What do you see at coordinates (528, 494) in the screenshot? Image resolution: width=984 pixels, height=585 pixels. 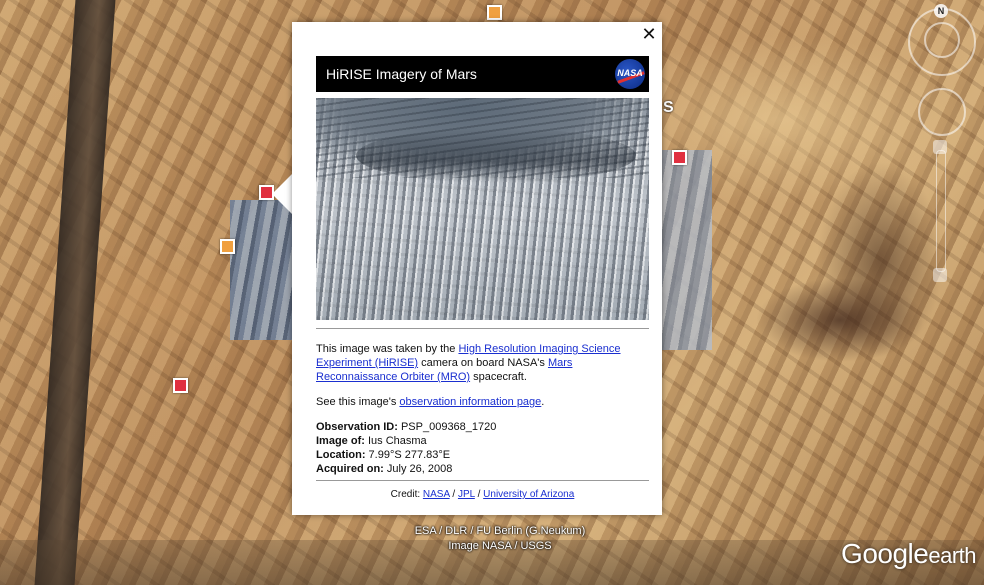 I see `credit-uofa-link: University of Arizona` at bounding box center [528, 494].